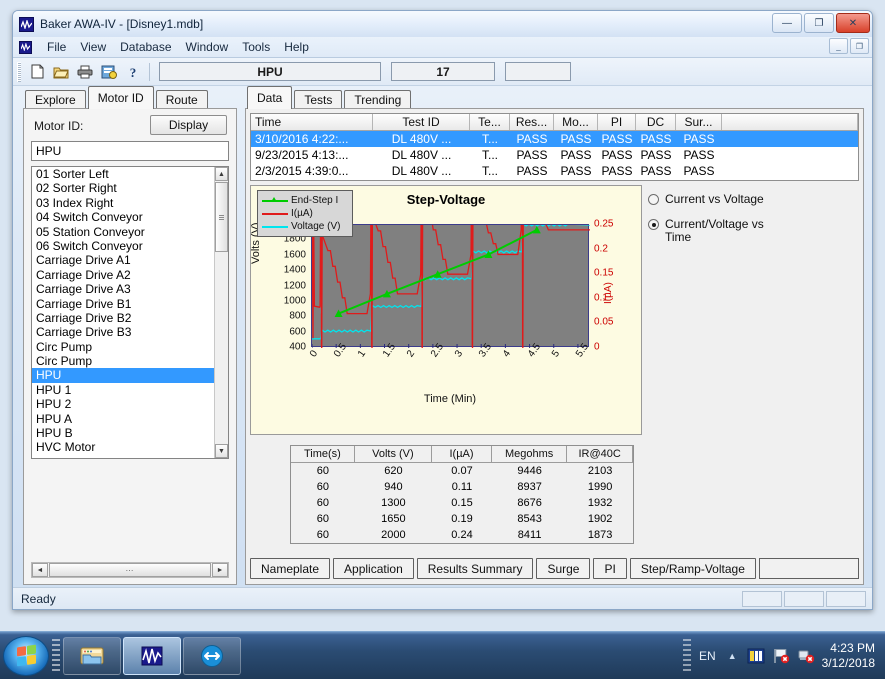  What do you see at coordinates (853, 23) in the screenshot?
I see `close-button: ✕` at bounding box center [853, 23].